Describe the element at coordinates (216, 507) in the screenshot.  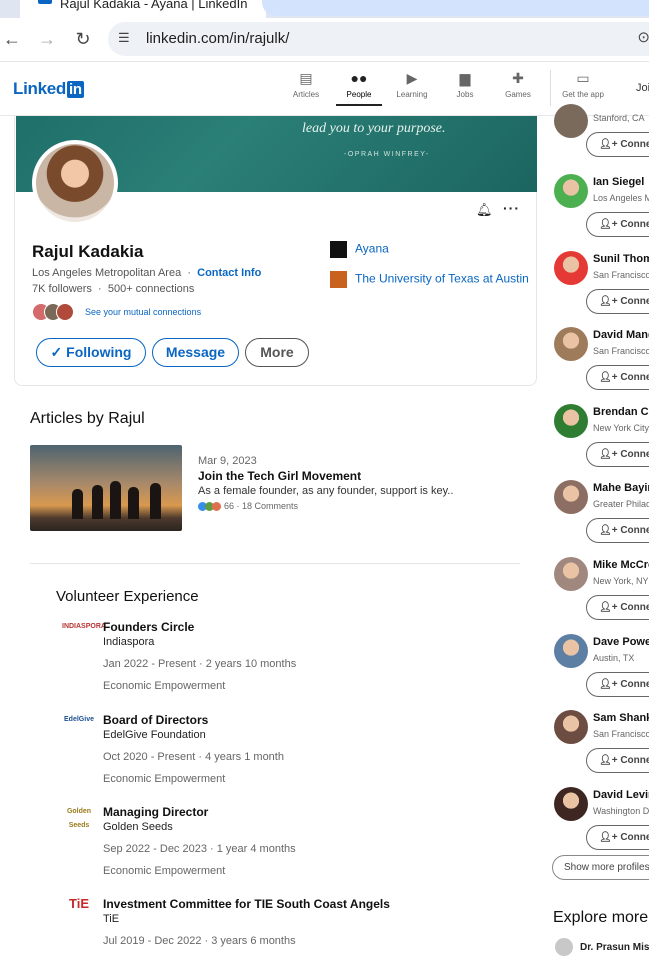
I see `love-reaction-icon` at that location.